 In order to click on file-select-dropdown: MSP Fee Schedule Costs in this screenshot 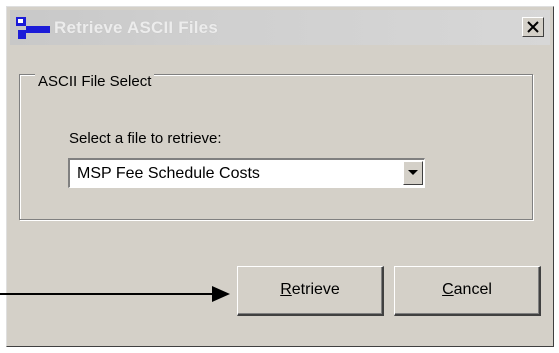, I will do `click(246, 173)`.